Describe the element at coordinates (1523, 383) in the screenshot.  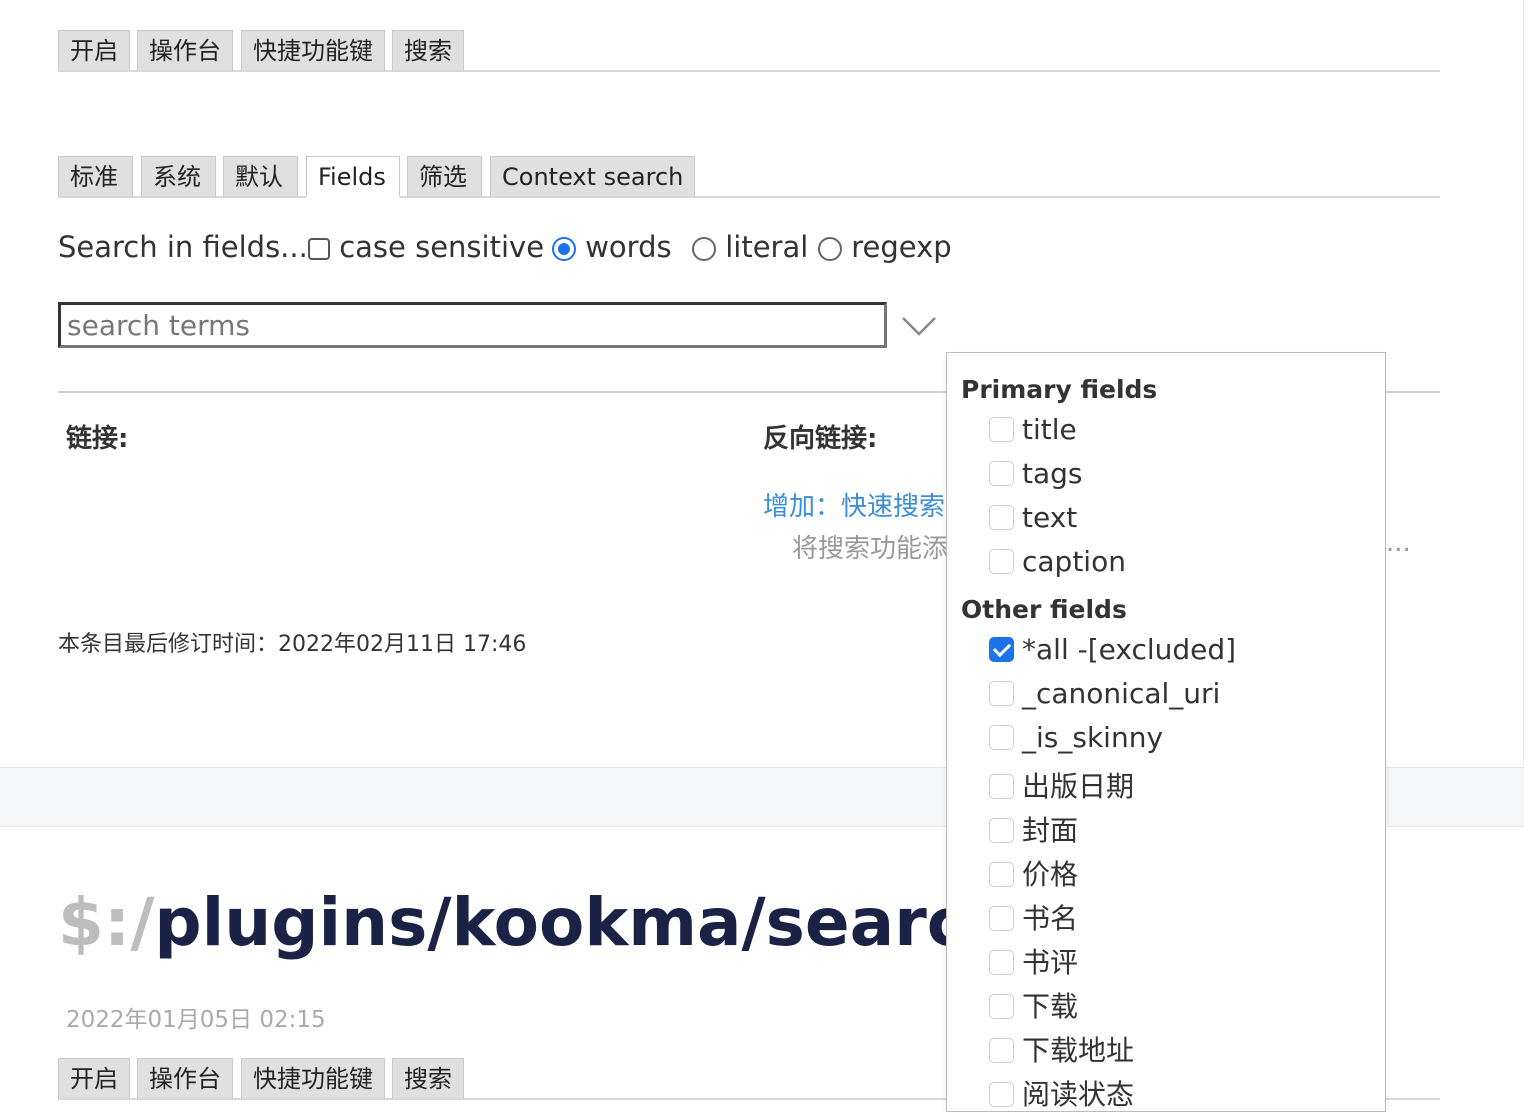
I see `card-edge` at that location.